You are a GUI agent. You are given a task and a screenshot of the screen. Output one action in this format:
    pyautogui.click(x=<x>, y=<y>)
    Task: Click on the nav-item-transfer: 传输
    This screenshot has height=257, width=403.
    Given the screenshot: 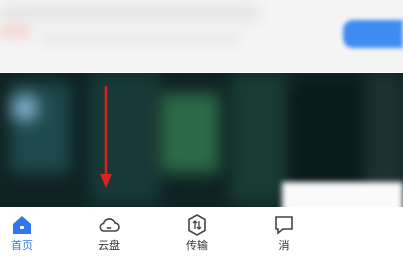 What is the action you would take?
    pyautogui.click(x=197, y=232)
    